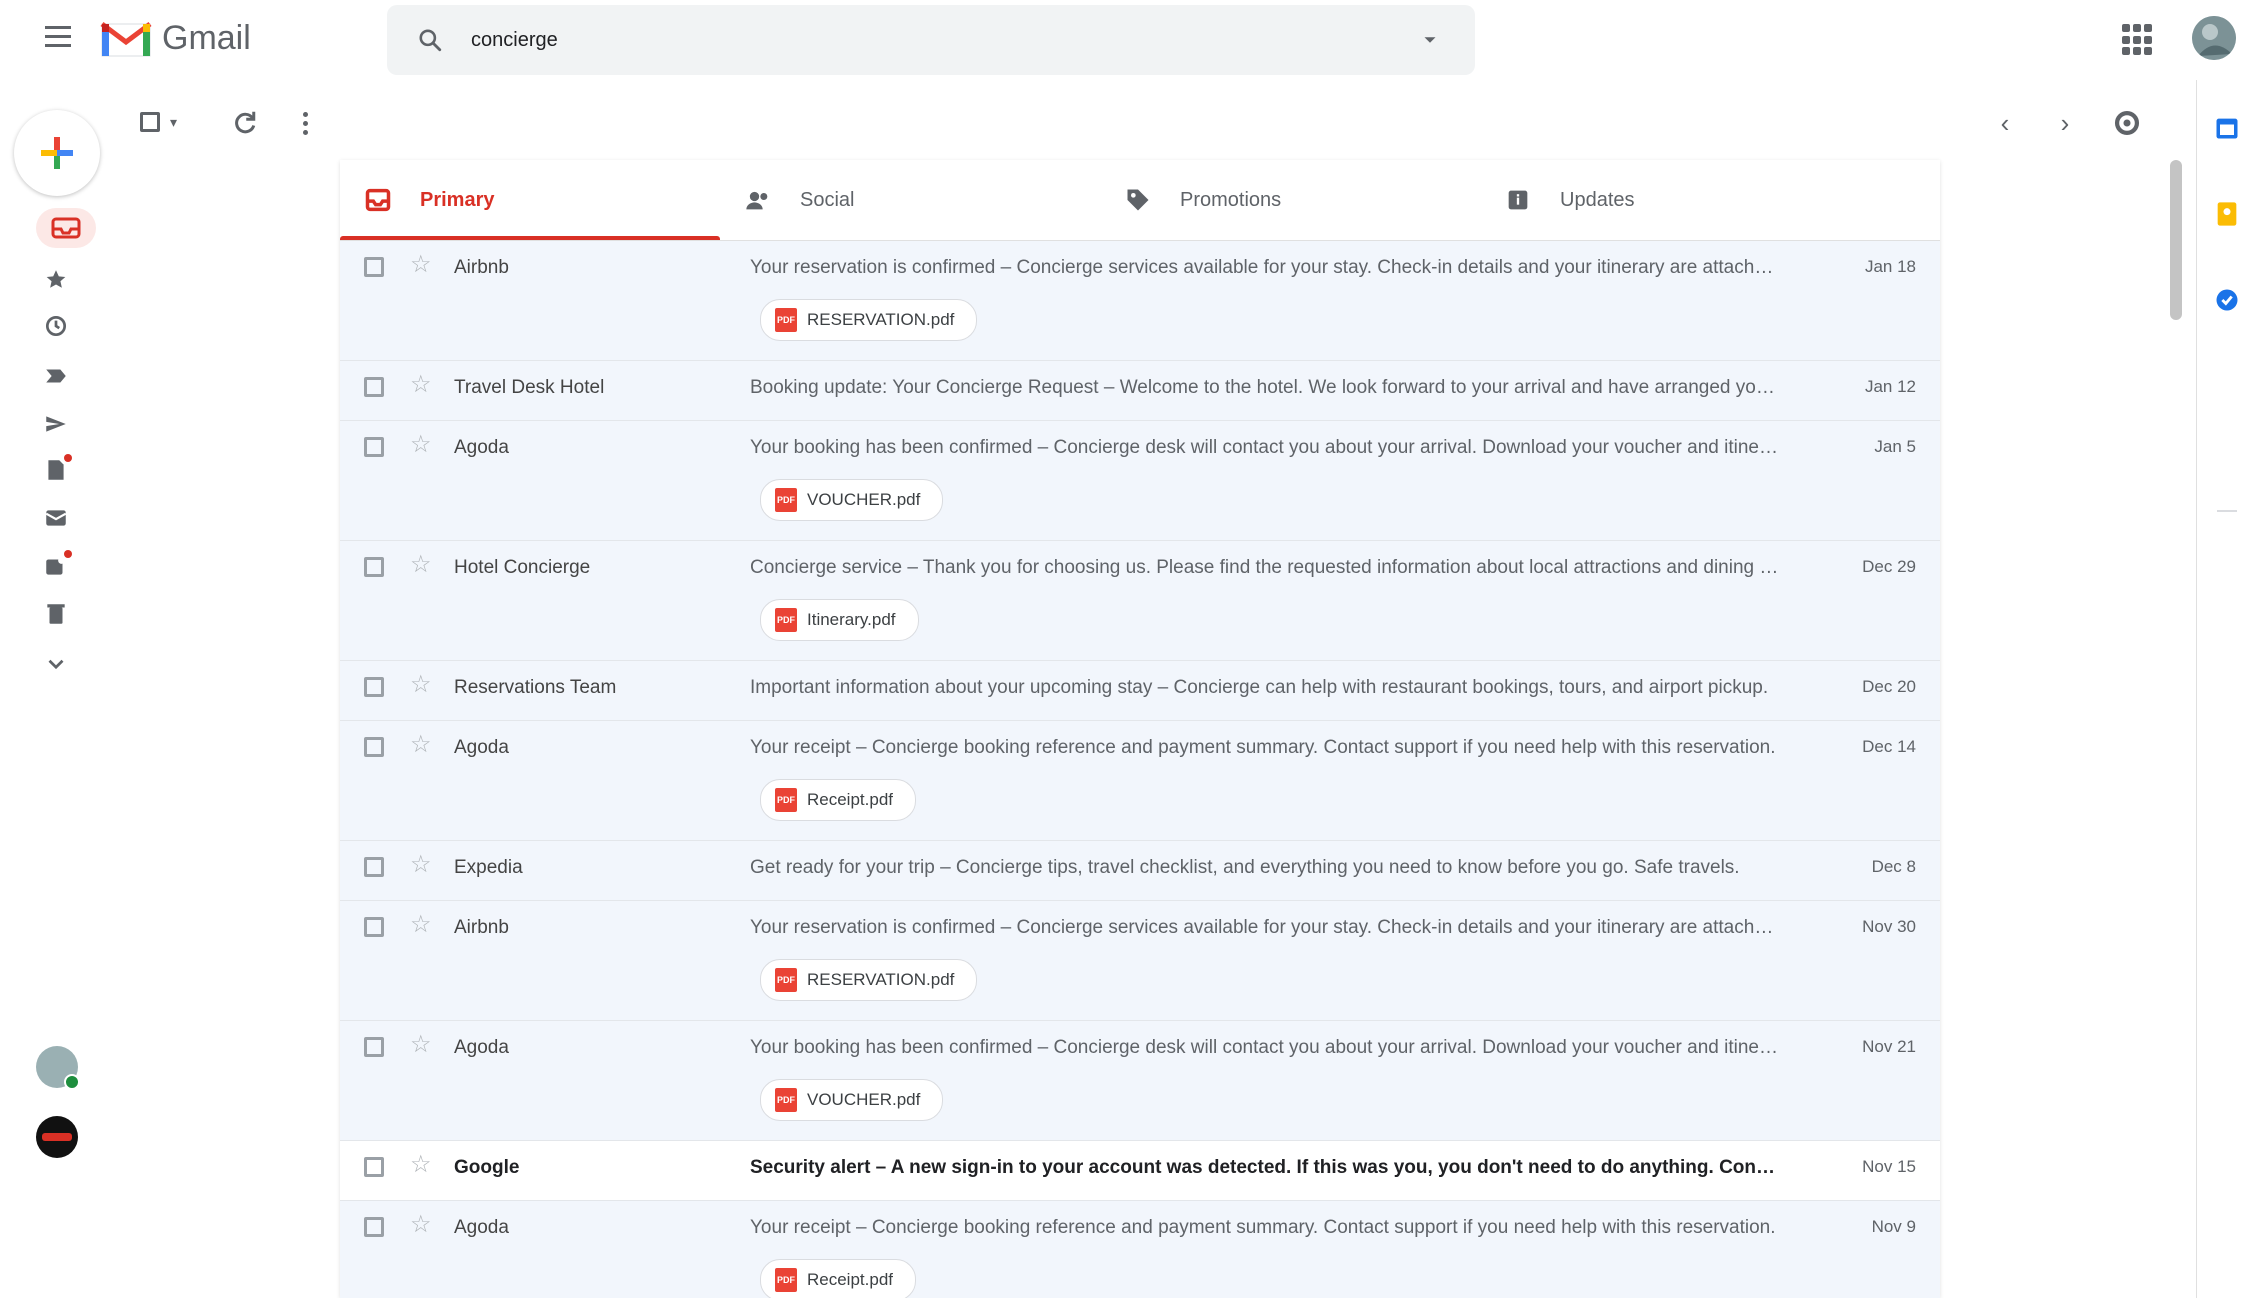  Describe the element at coordinates (430, 40) in the screenshot. I see `search-icon` at that location.